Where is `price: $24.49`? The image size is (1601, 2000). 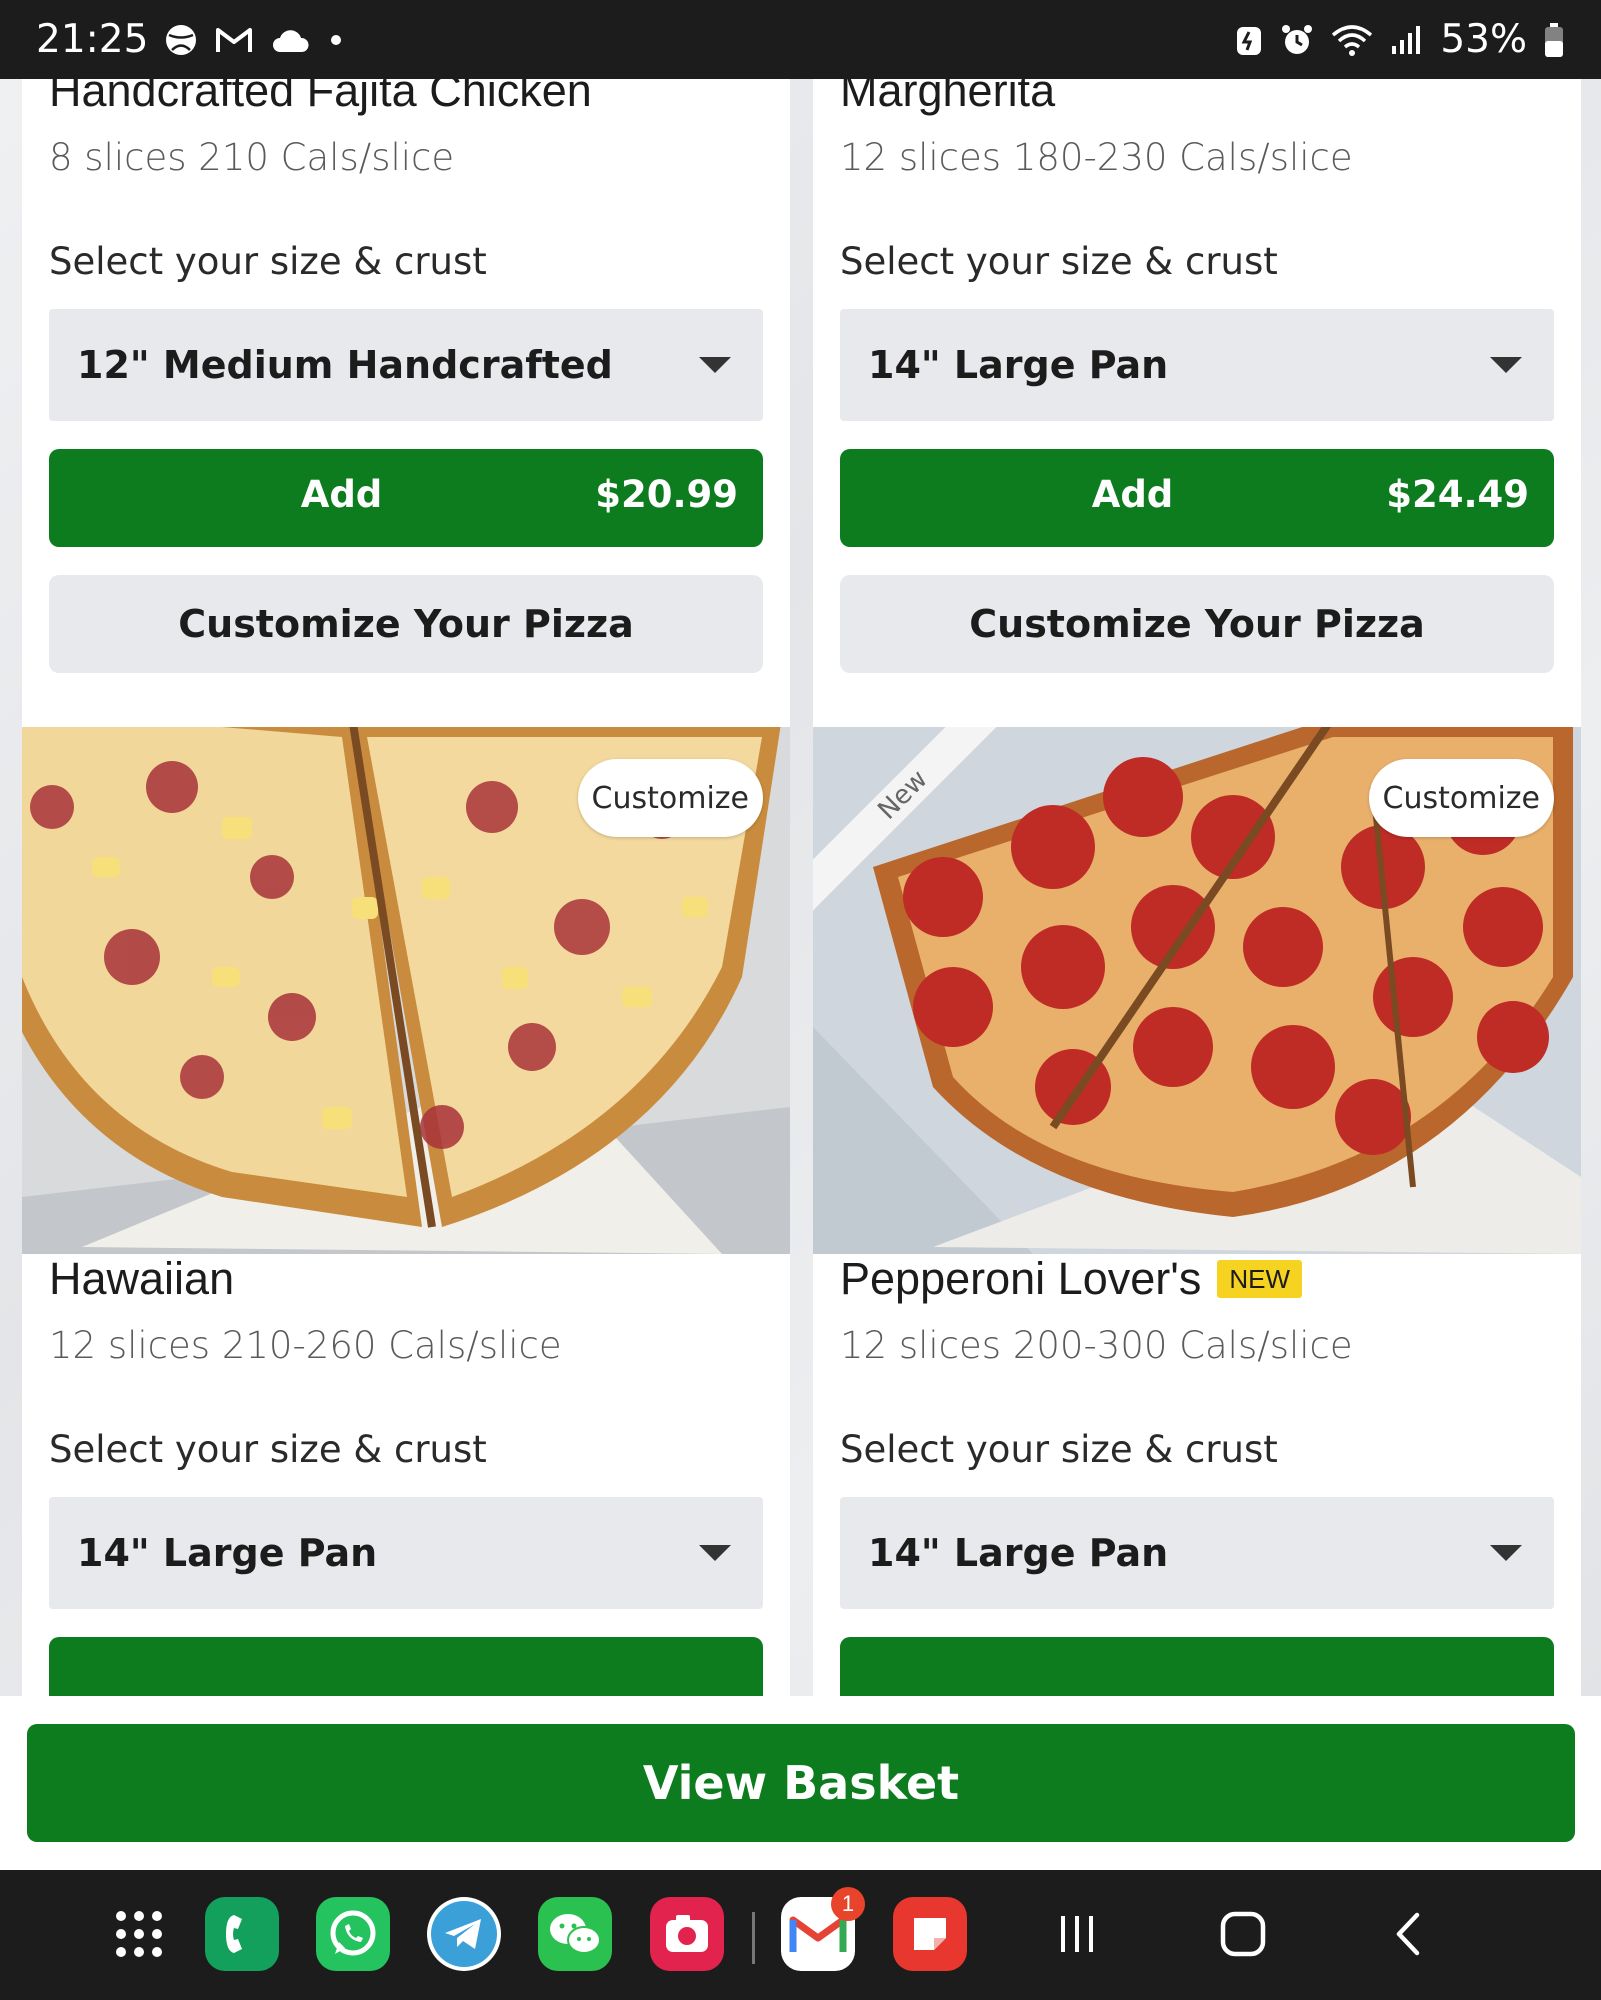
price: $24.49 is located at coordinates (1457, 494).